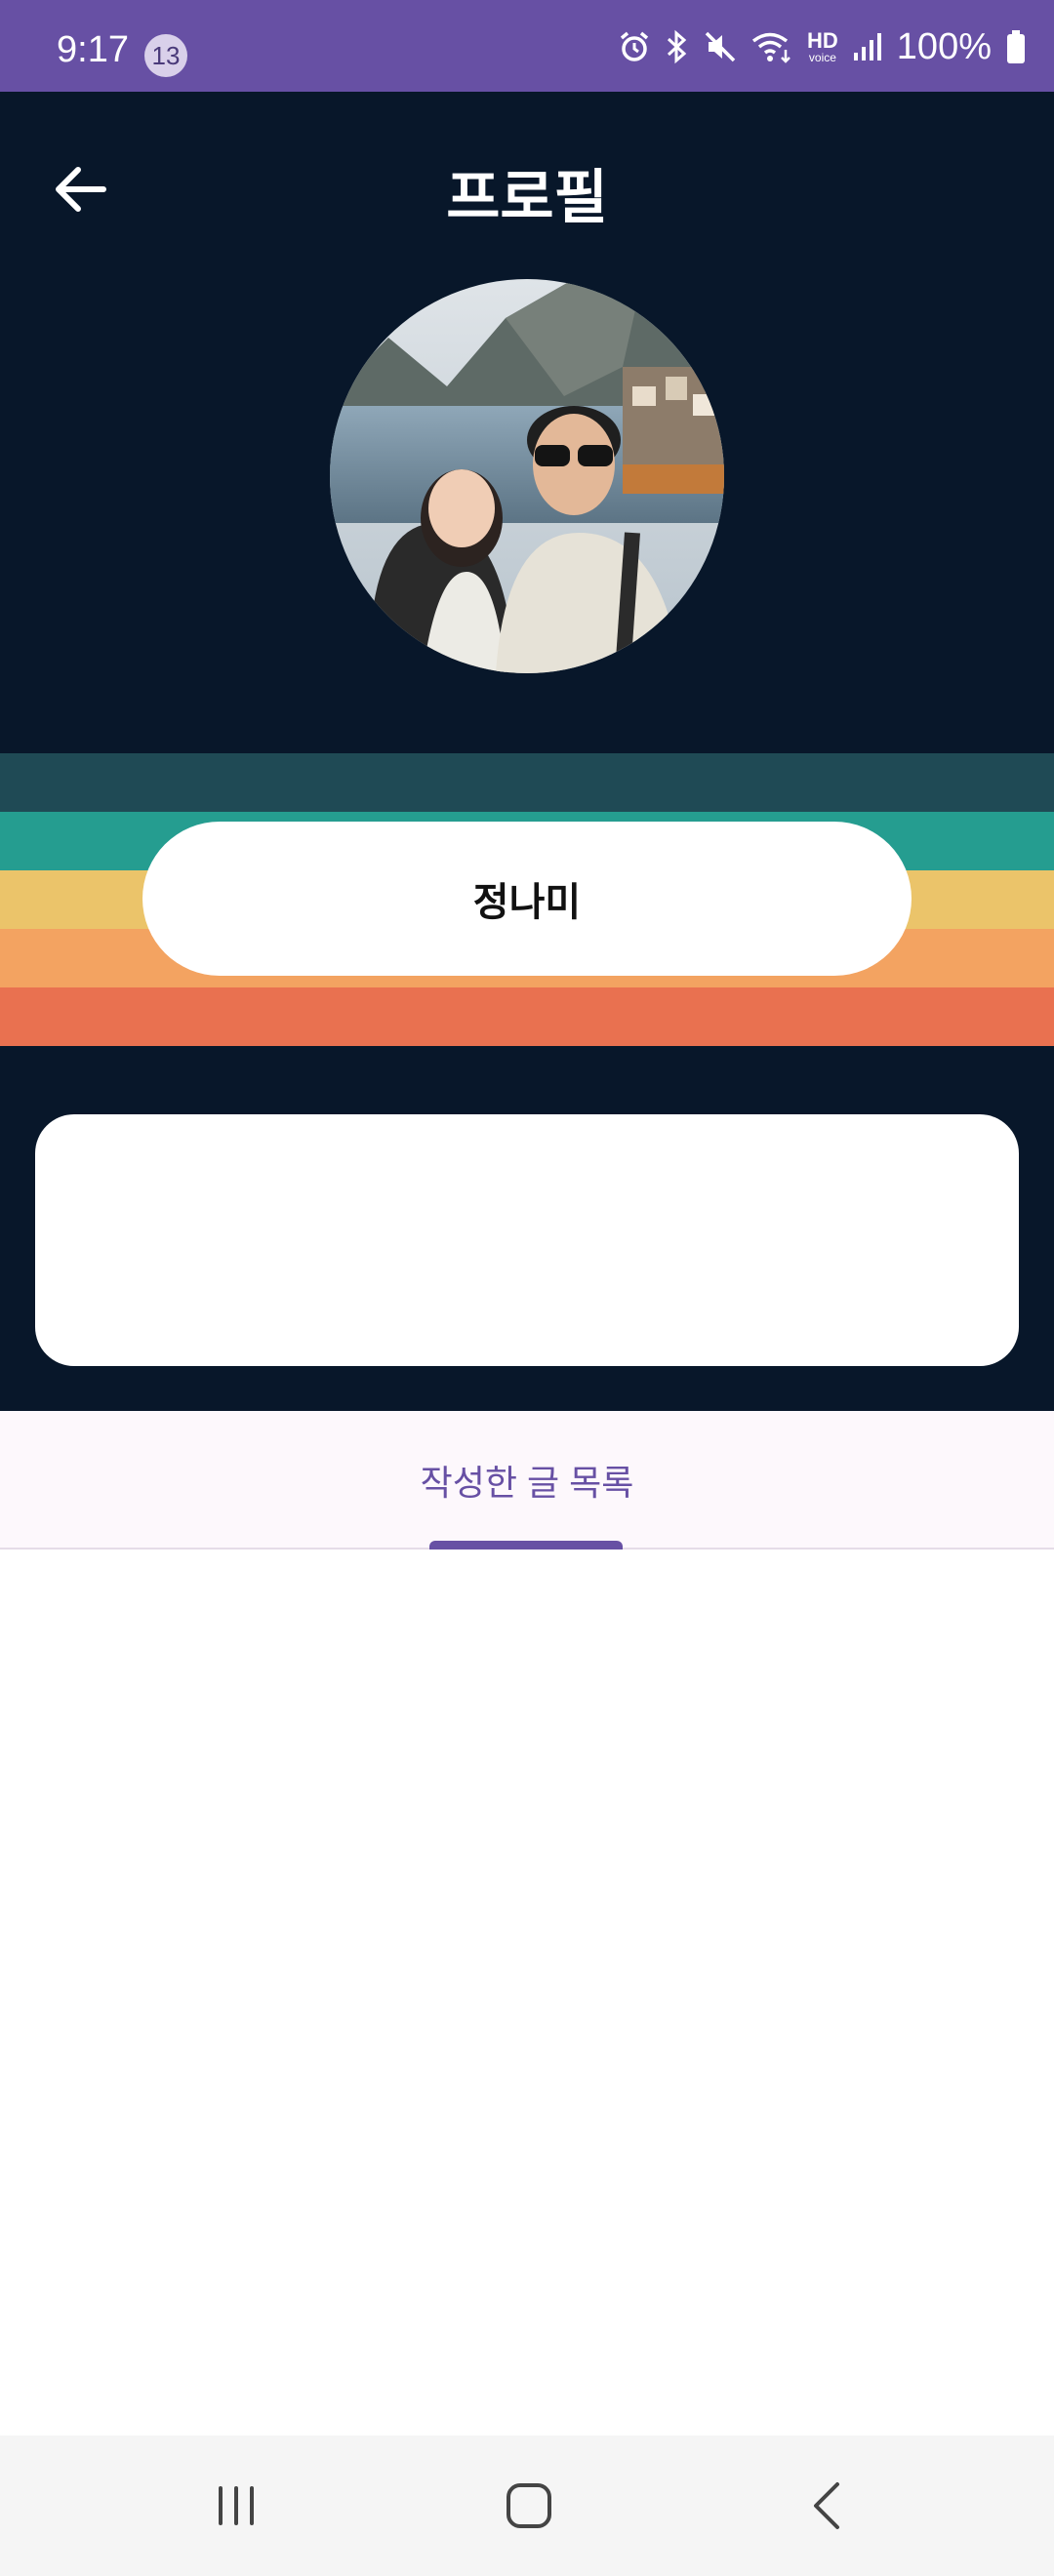  What do you see at coordinates (867, 46) in the screenshot?
I see `signal-icon` at bounding box center [867, 46].